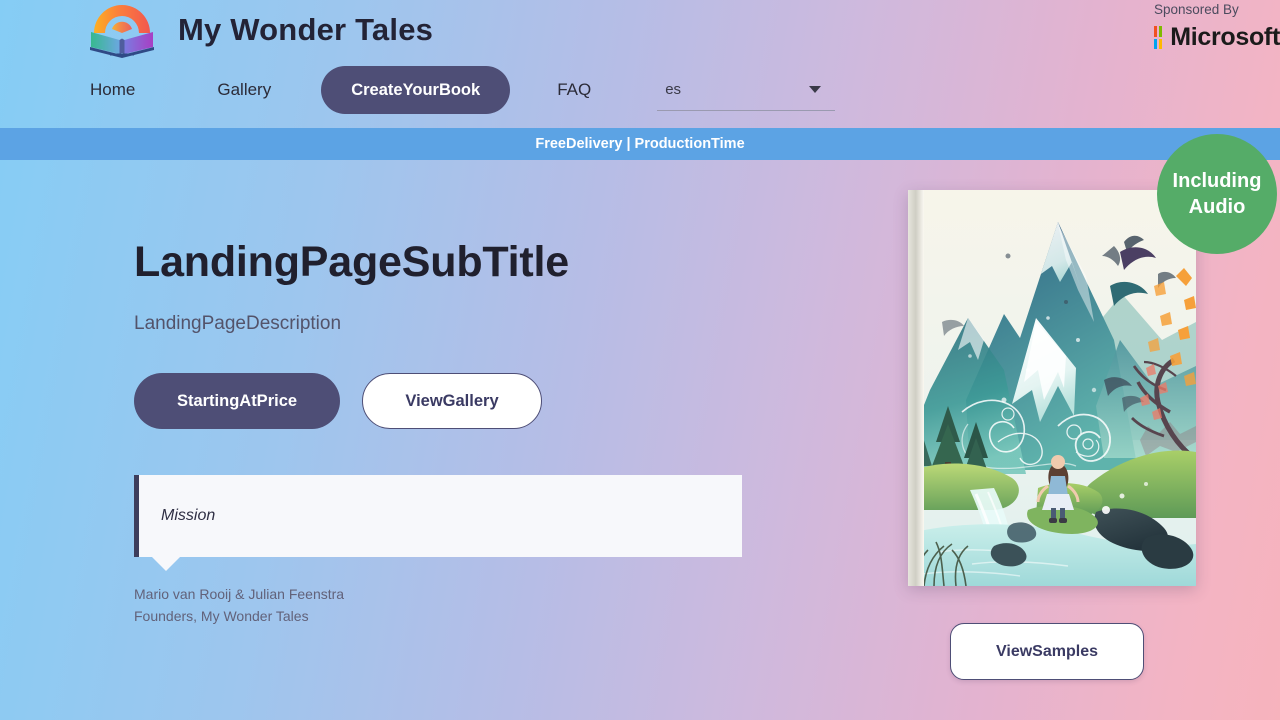  Describe the element at coordinates (122, 31) in the screenshot. I see `rainbow-open-book-icon` at that location.